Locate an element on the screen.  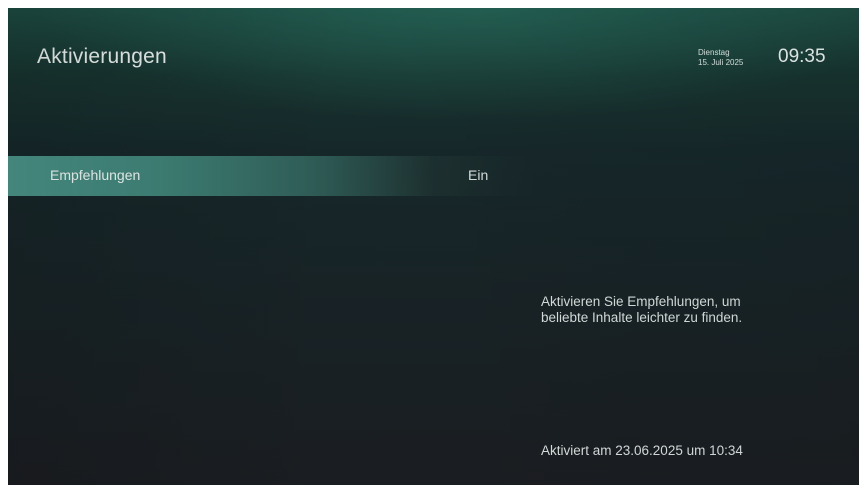
settings-row-label: Empfehlungen is located at coordinates (95, 175).